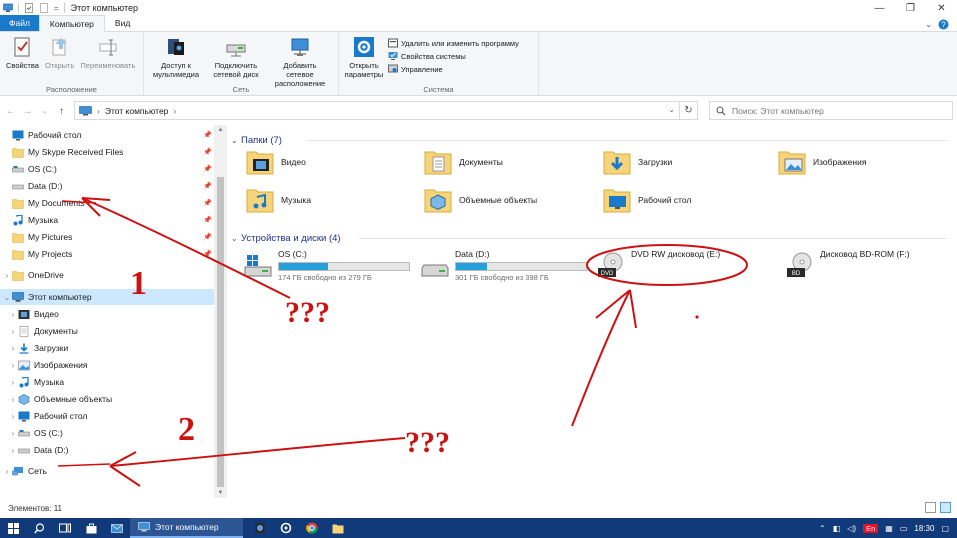 Image resolution: width=957 pixels, height=538 pixels. What do you see at coordinates (930, 507) in the screenshot?
I see `details-view-icon` at bounding box center [930, 507].